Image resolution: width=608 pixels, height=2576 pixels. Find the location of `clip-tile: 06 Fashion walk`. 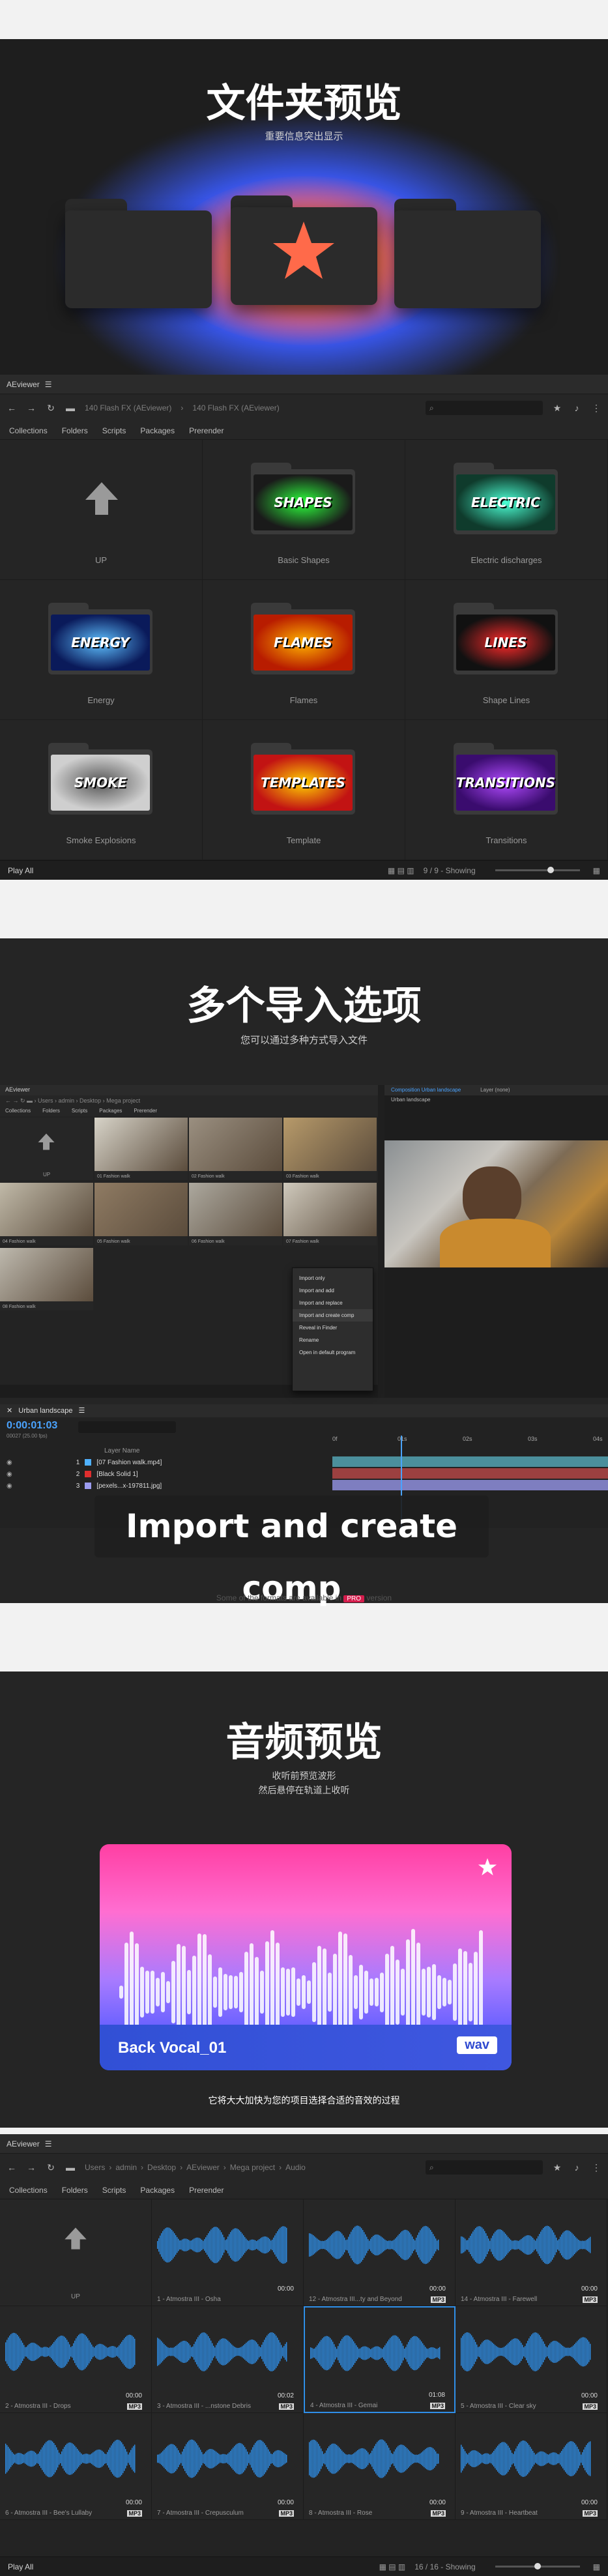

clip-tile: 06 Fashion walk is located at coordinates (235, 1214).